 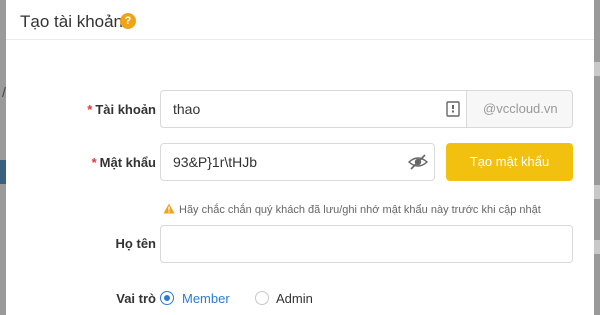 What do you see at coordinates (294, 298) in the screenshot?
I see `role-admin-label: Admin` at bounding box center [294, 298].